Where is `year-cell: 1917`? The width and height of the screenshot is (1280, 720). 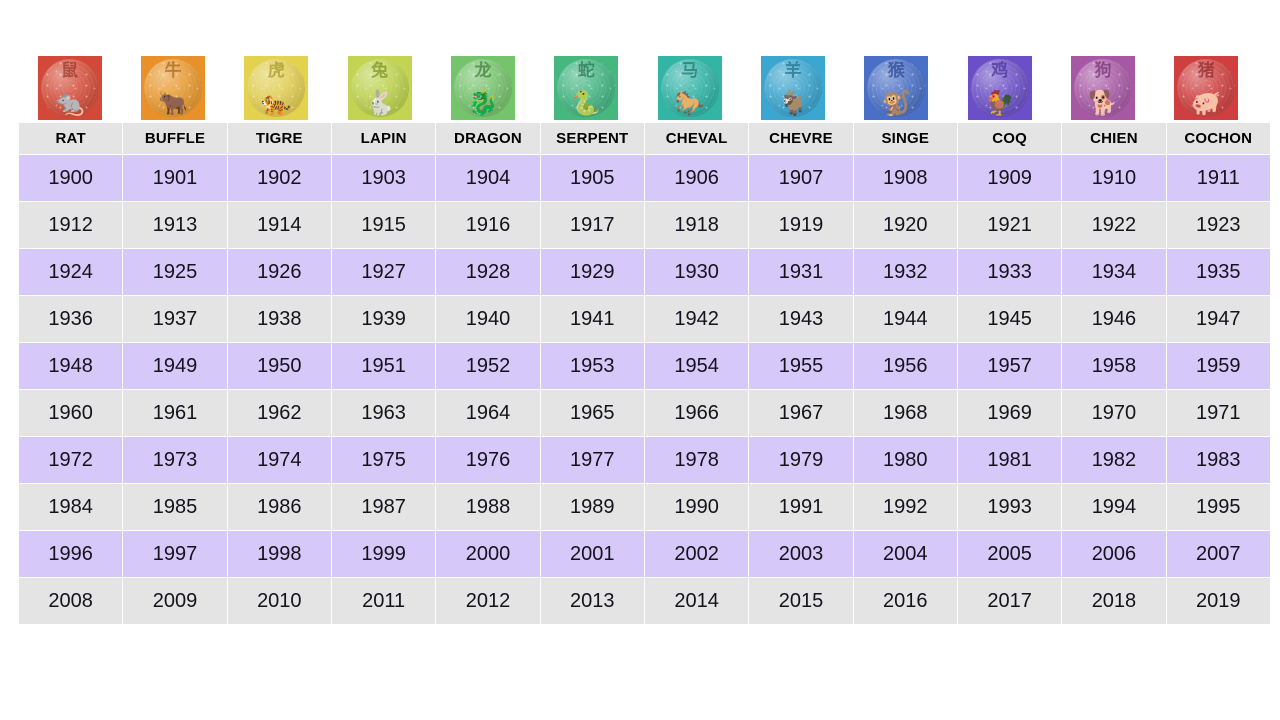
year-cell: 1917 is located at coordinates (592, 225).